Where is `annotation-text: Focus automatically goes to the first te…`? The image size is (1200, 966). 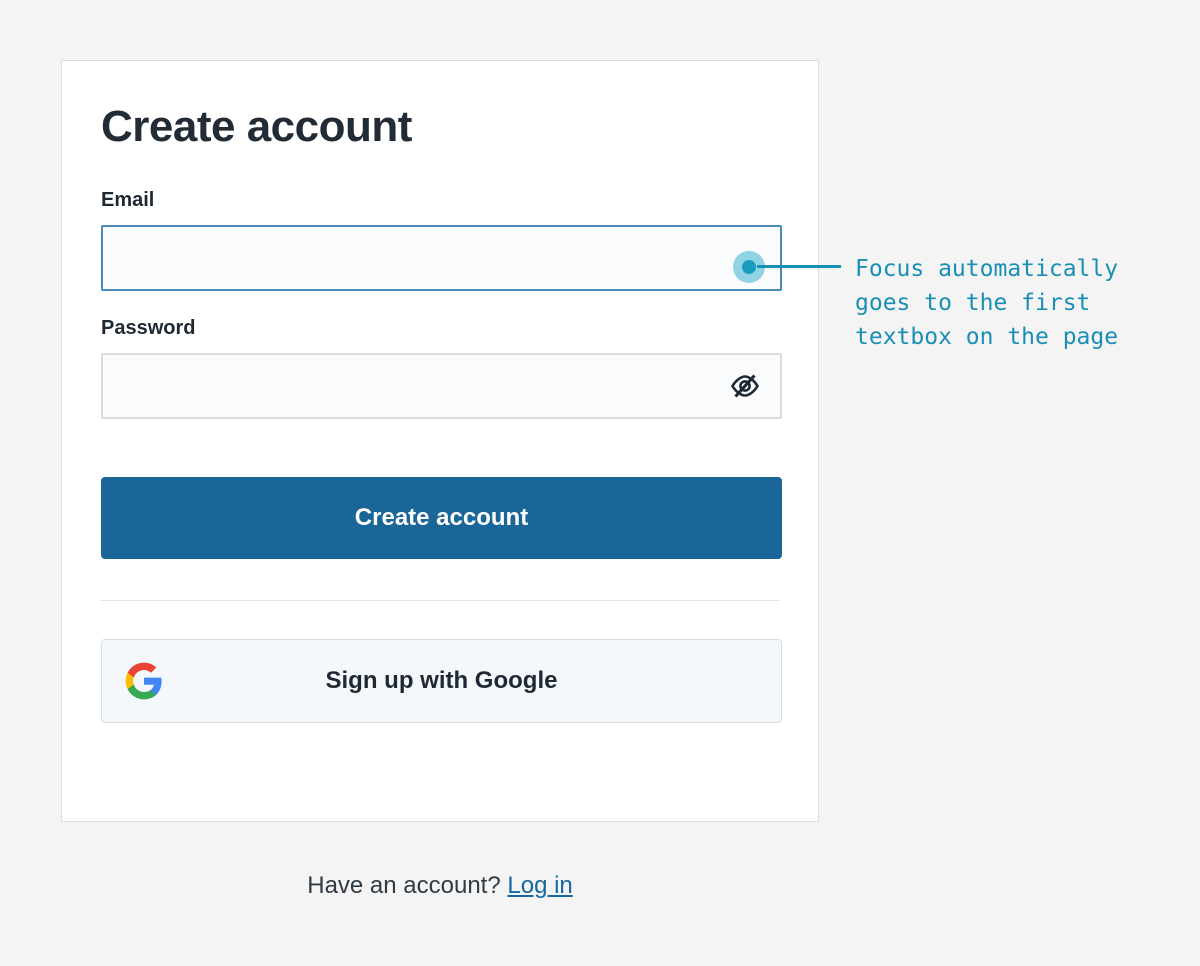
annotation-text: Focus automatically goes to the first te… is located at coordinates (987, 303).